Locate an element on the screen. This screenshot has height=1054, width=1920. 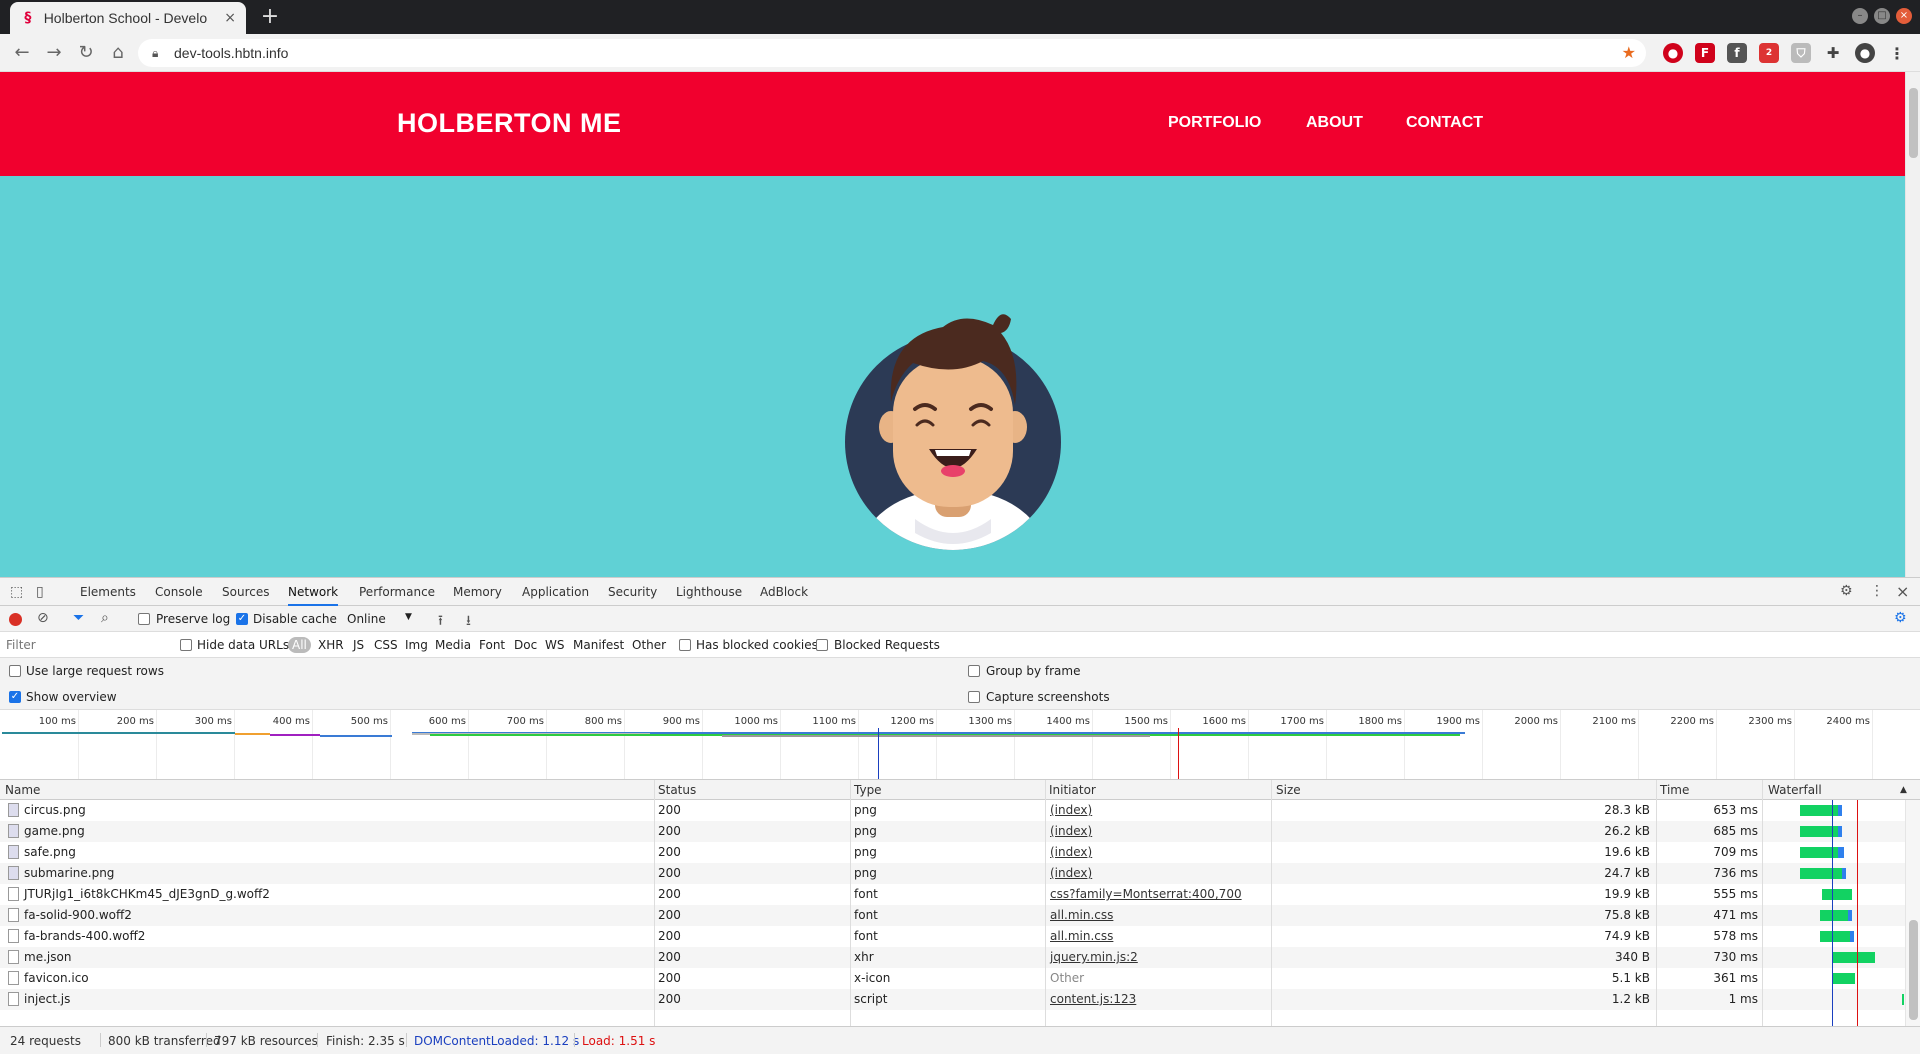
font-extension-icon: F is located at coordinates (1705, 53).